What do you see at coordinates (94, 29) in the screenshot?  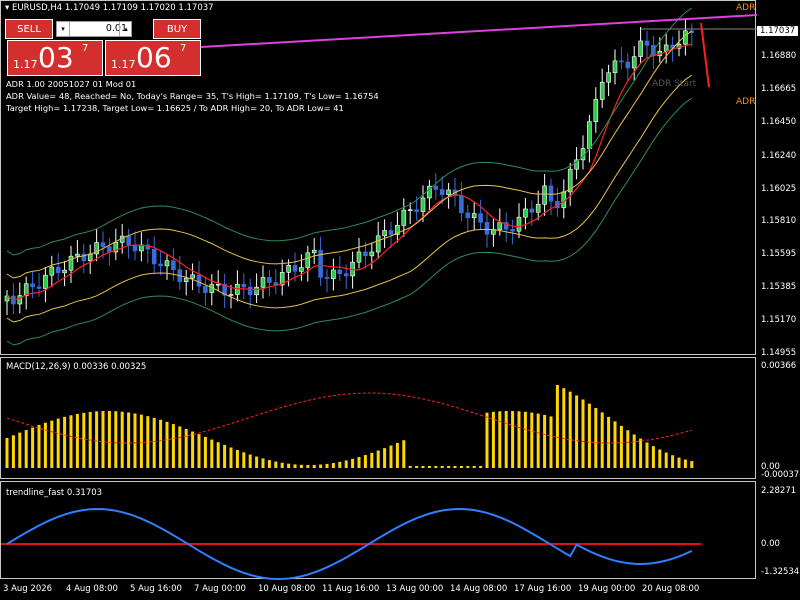 I see `volume-field: ▾ 0.01 ▴` at bounding box center [94, 29].